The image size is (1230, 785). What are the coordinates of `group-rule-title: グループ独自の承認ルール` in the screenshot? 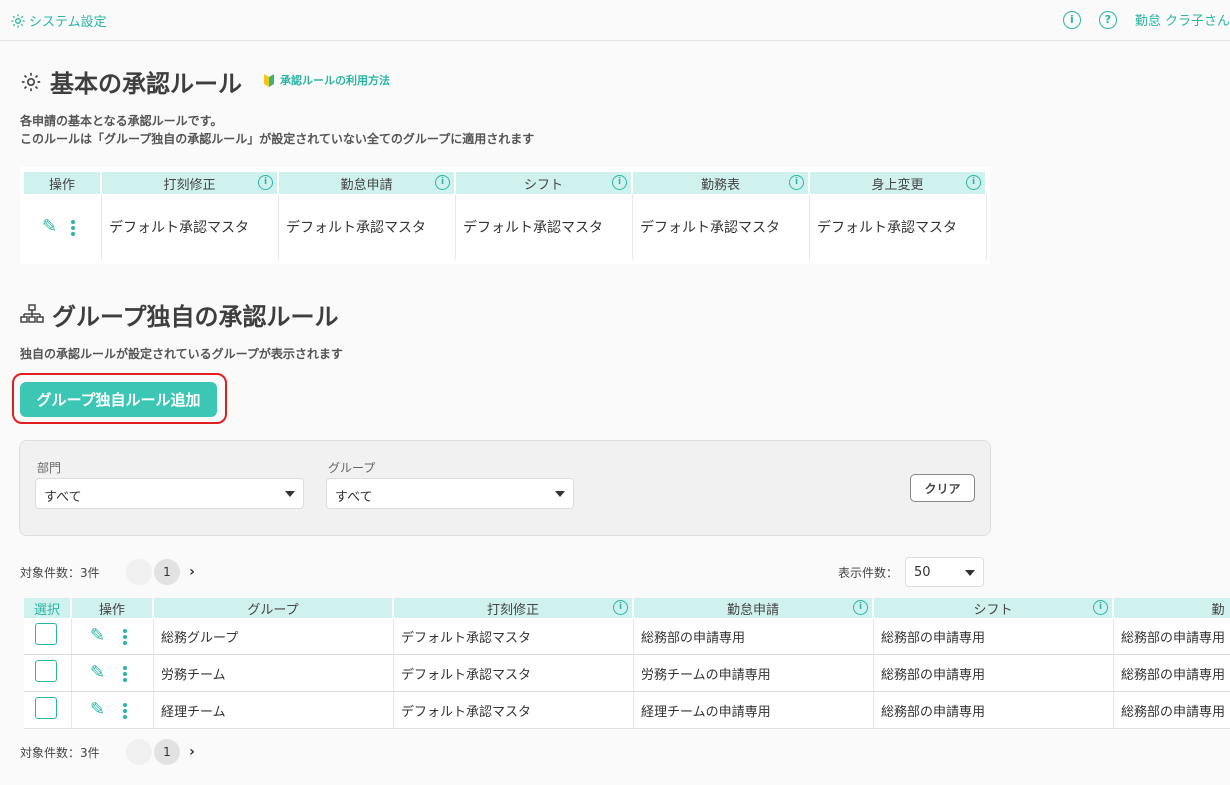 It's located at (179, 314).